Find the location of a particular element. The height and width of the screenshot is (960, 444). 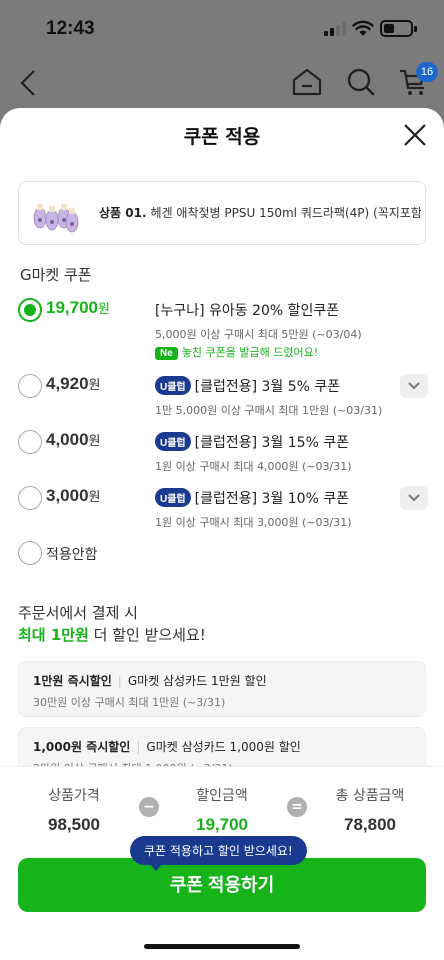

home-icon is located at coordinates (307, 82).